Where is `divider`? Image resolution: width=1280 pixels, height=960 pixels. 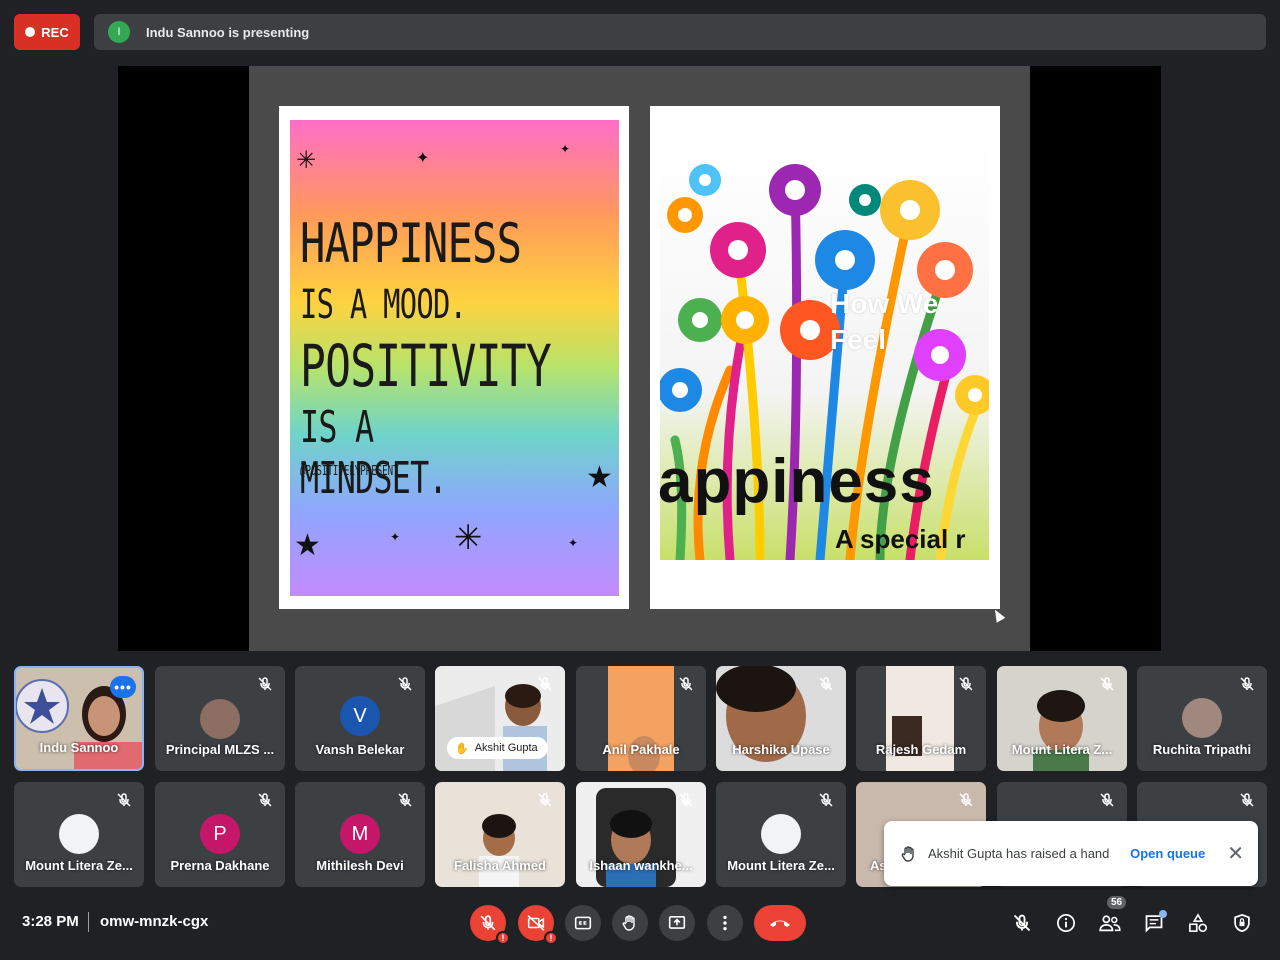
divider is located at coordinates (88, 922).